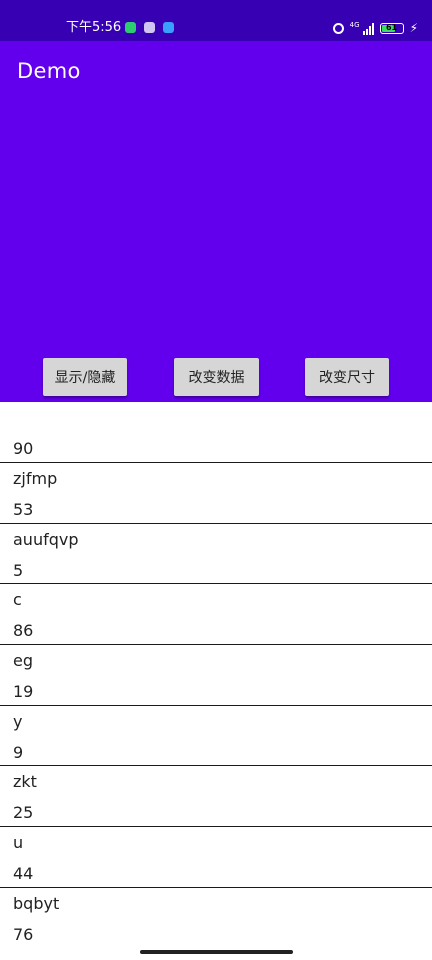 Image resolution: width=432 pixels, height=960 pixels. What do you see at coordinates (18, 570) in the screenshot?
I see `item-number: 5` at bounding box center [18, 570].